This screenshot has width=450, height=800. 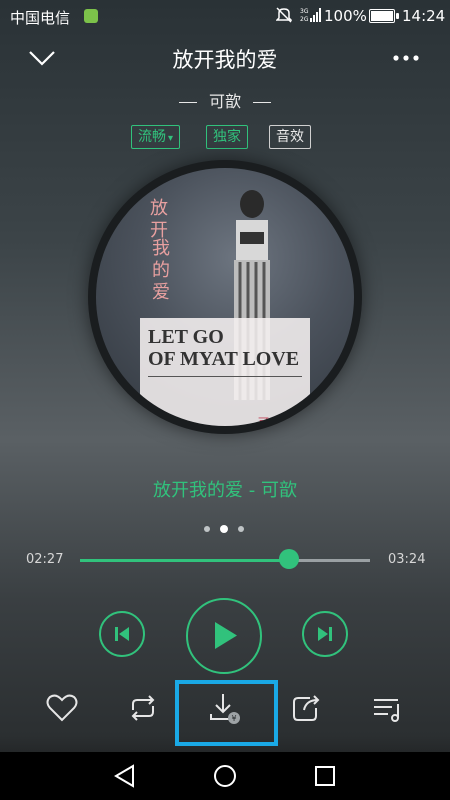 I want to click on svg-text: 3G, so click(x=304, y=11).